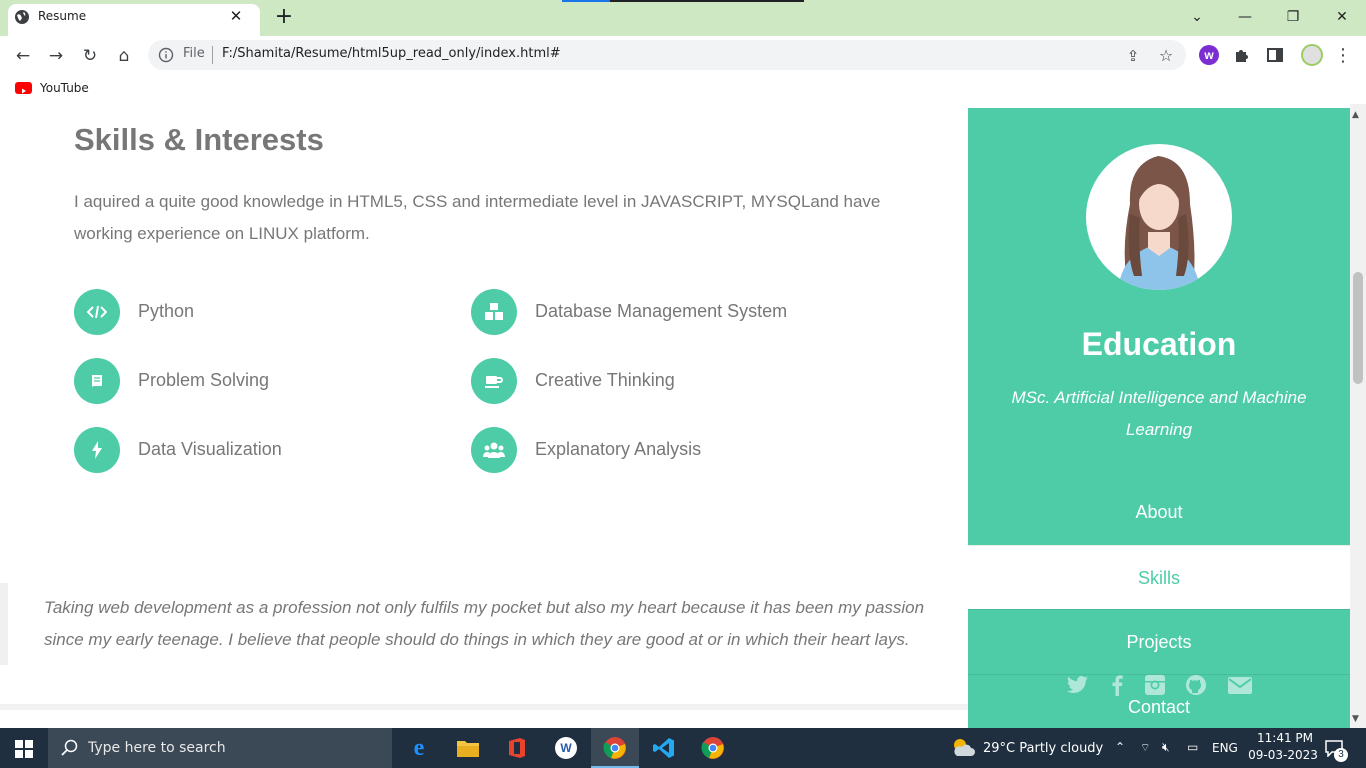 This screenshot has width=1366, height=768. What do you see at coordinates (212, 55) in the screenshot?
I see `address-separator` at bounding box center [212, 55].